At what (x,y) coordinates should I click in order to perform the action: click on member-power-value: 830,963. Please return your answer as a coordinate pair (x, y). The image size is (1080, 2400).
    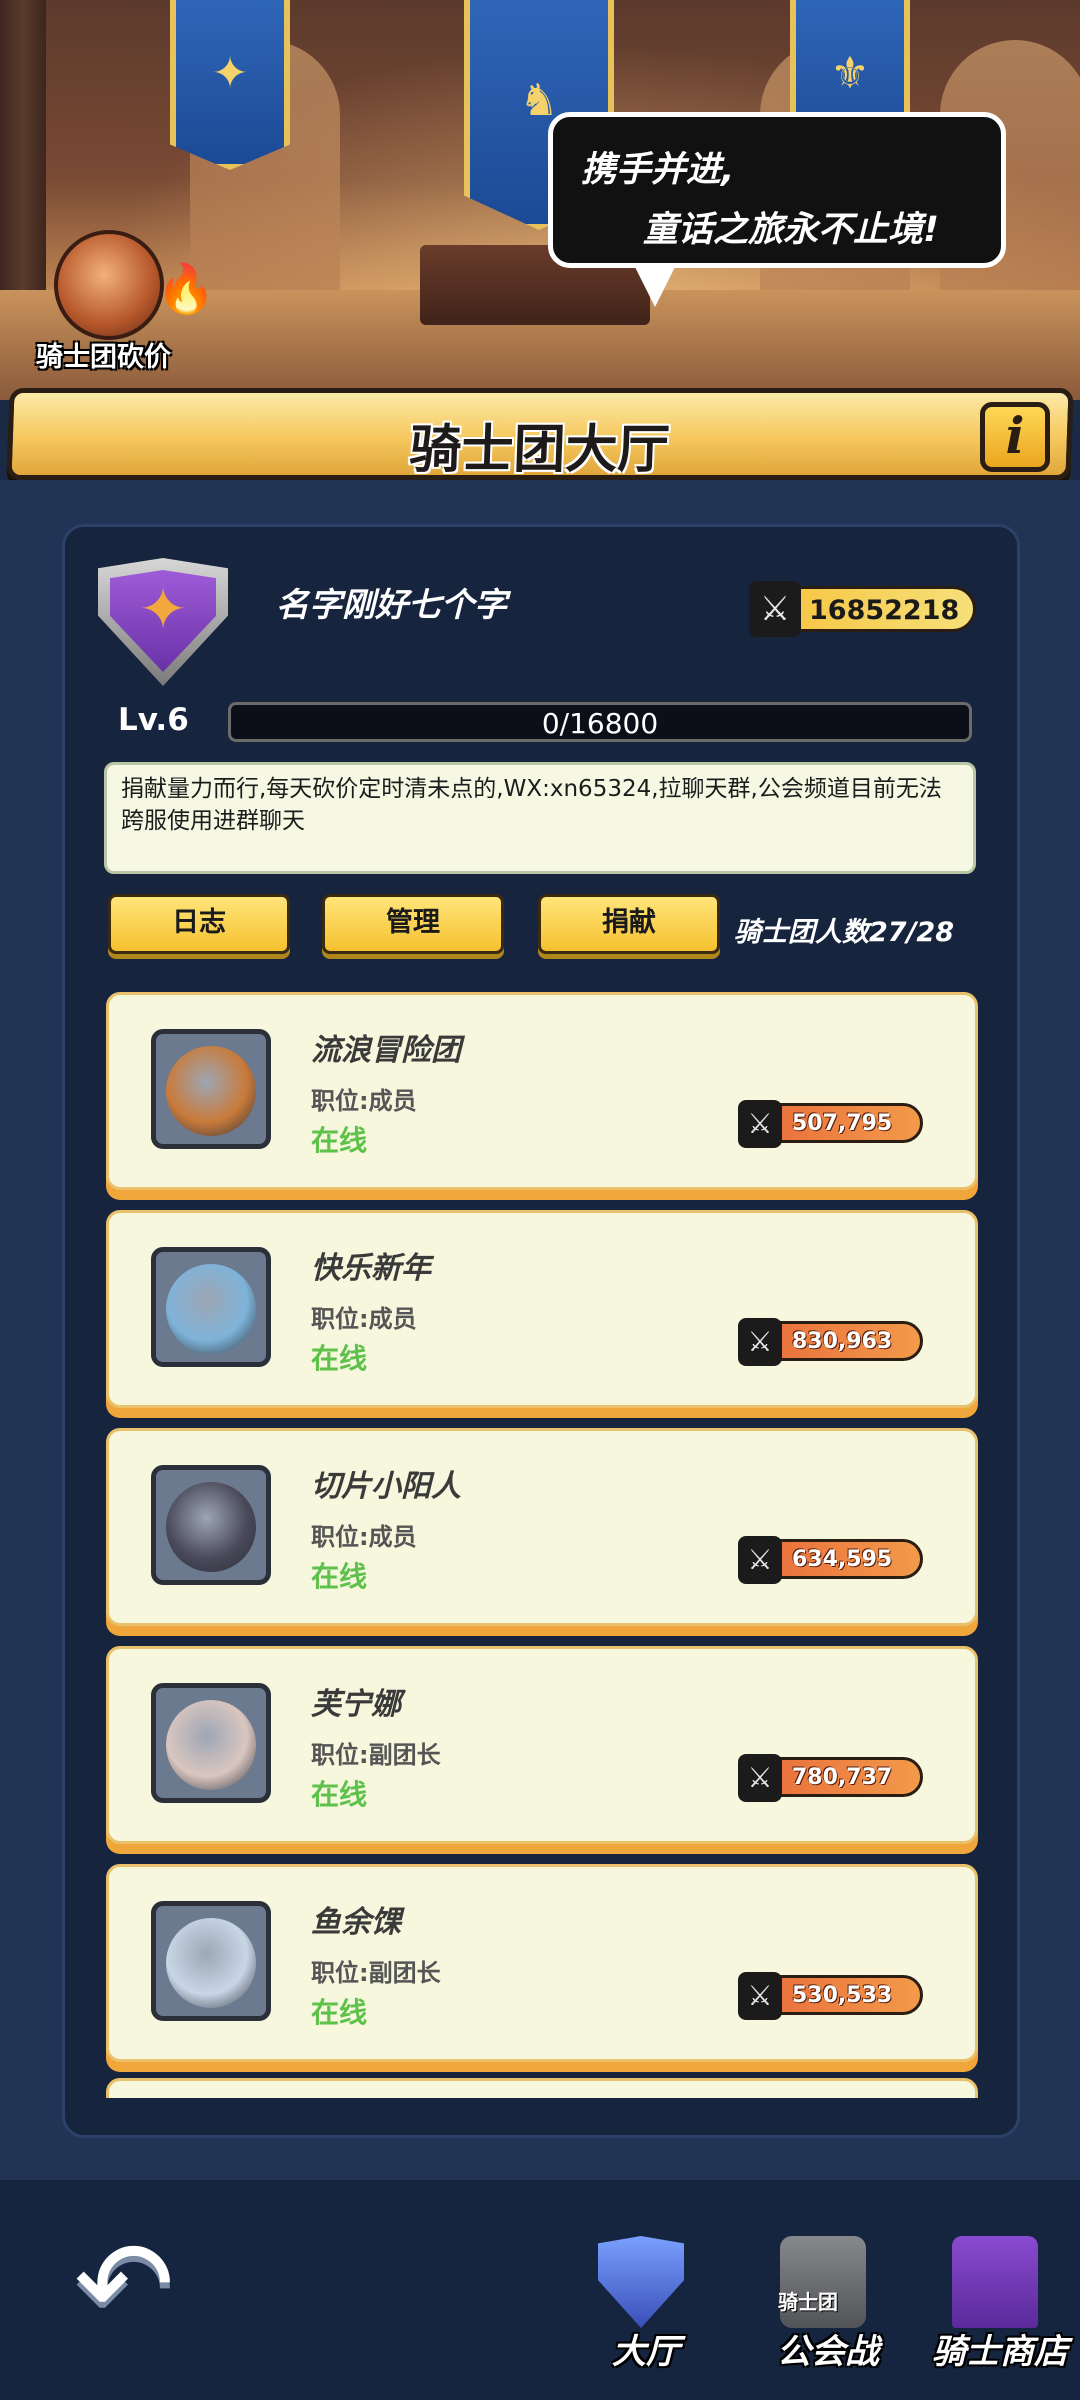
    Looking at the image, I should click on (842, 1341).